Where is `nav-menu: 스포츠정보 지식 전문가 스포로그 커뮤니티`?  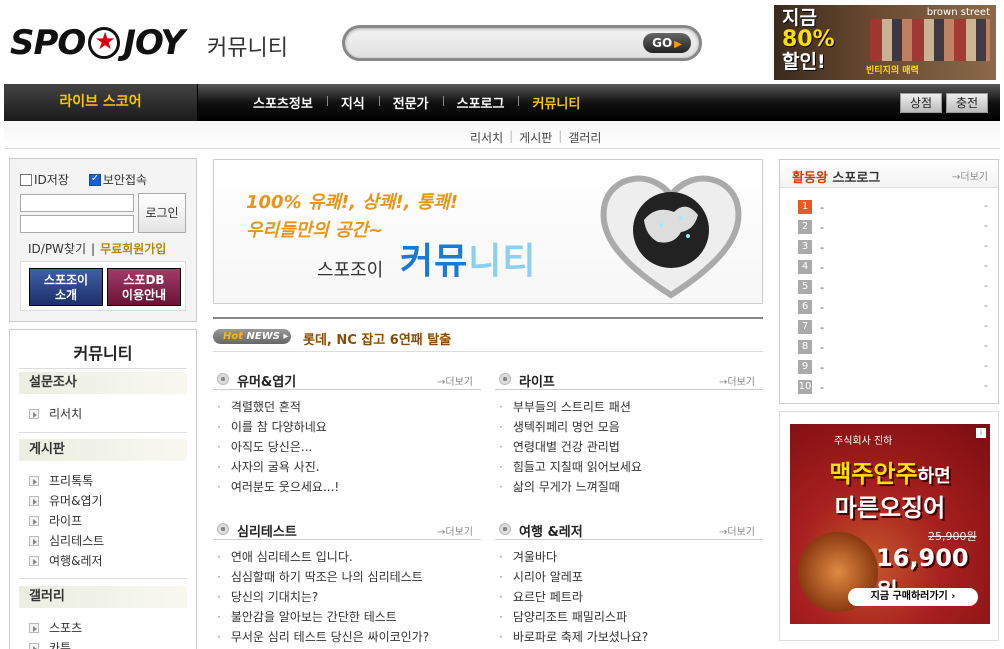
nav-menu: 스포츠정보 지식 전문가 스포로그 커뮤니티 is located at coordinates (416, 102).